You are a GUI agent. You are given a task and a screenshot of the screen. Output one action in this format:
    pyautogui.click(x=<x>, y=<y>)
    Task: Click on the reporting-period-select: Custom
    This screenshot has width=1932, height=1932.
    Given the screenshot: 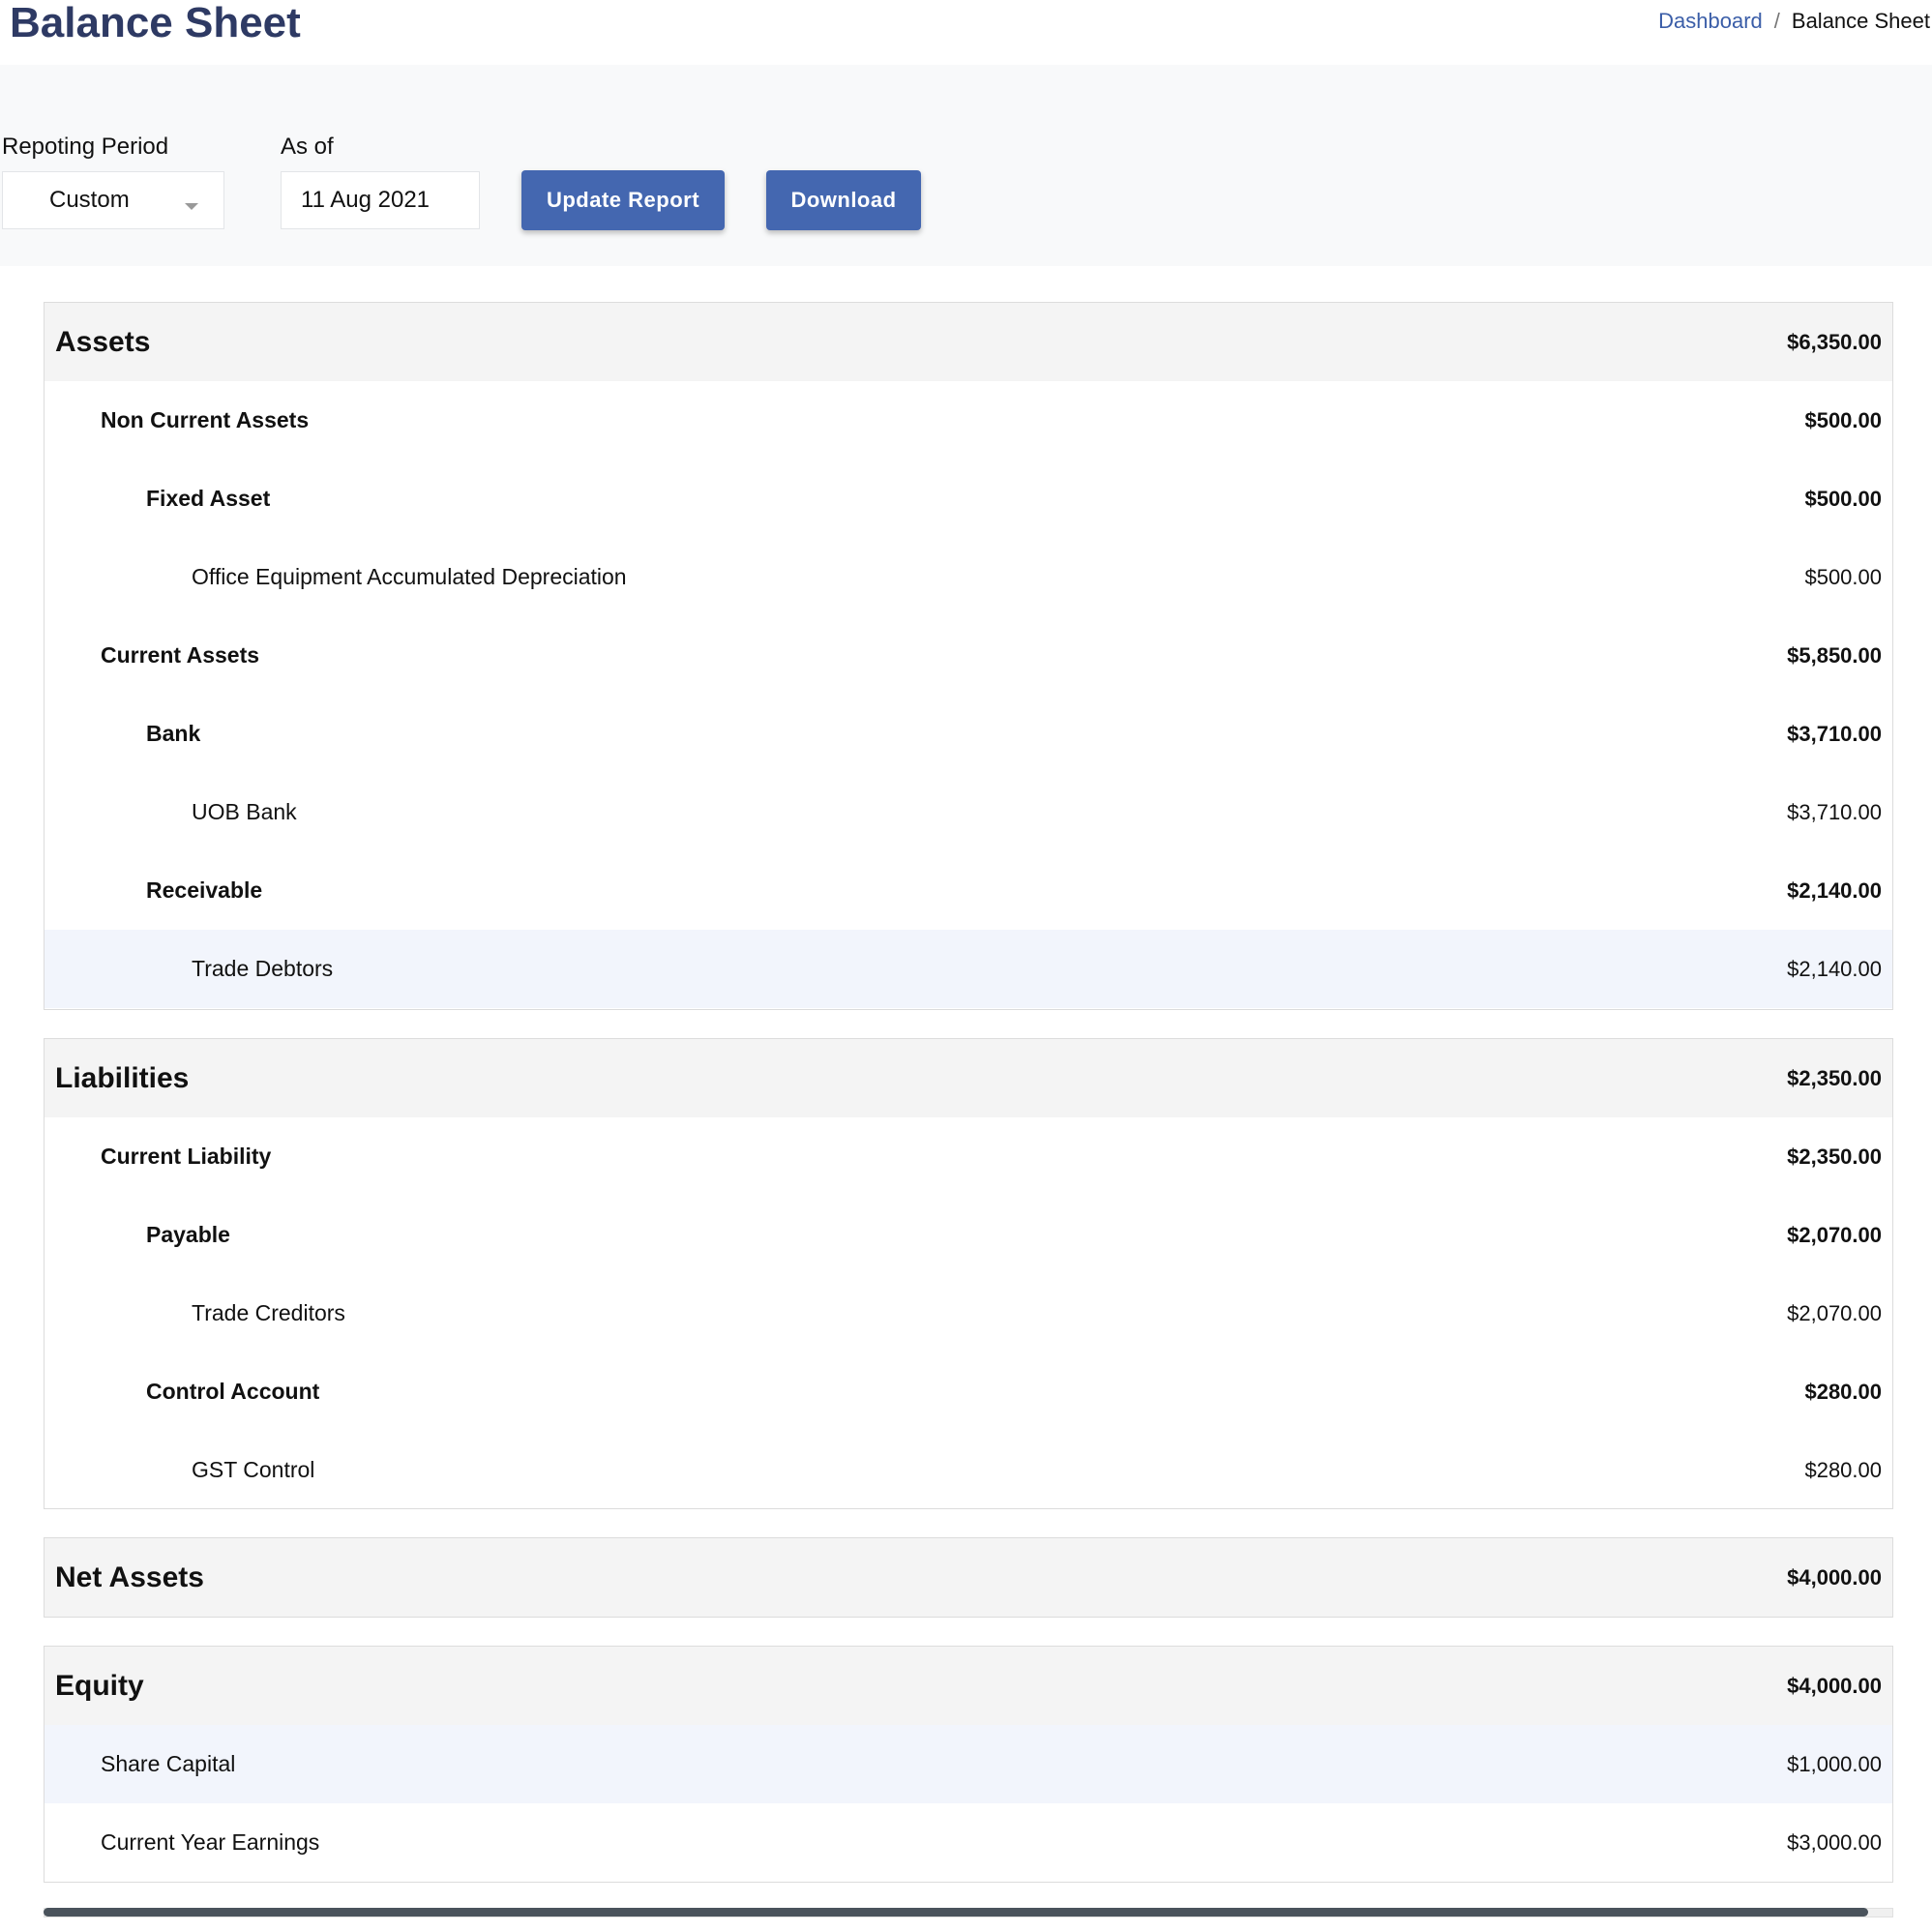 What is the action you would take?
    pyautogui.click(x=113, y=200)
    